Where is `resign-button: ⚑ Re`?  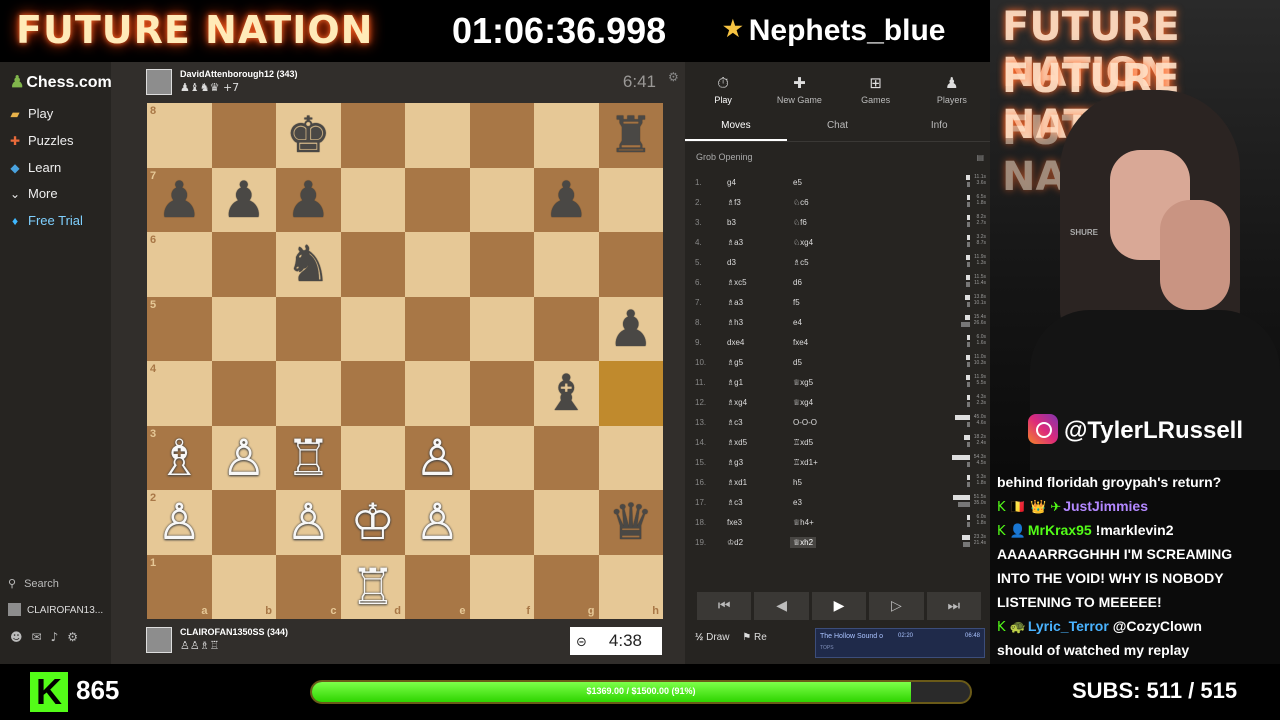 resign-button: ⚑ Re is located at coordinates (754, 637).